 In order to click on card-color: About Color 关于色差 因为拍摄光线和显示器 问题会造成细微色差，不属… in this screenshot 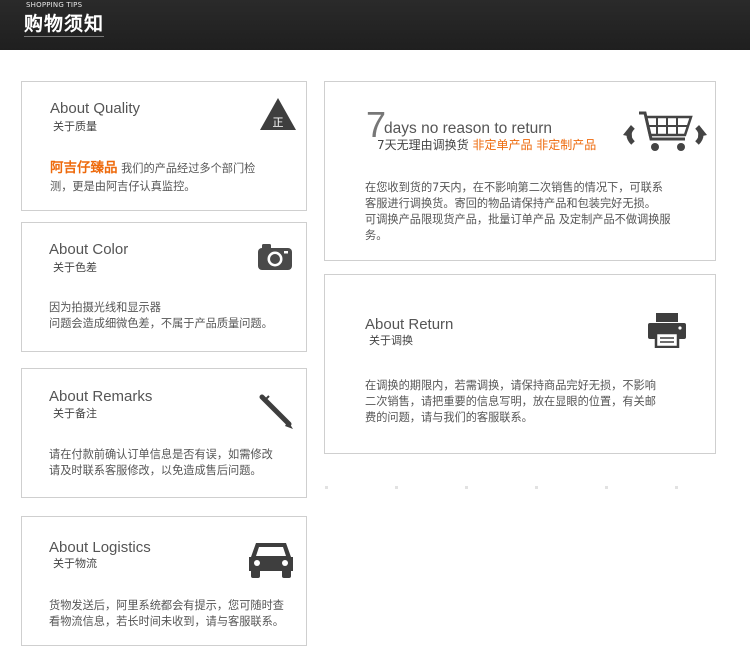, I will do `click(164, 287)`.